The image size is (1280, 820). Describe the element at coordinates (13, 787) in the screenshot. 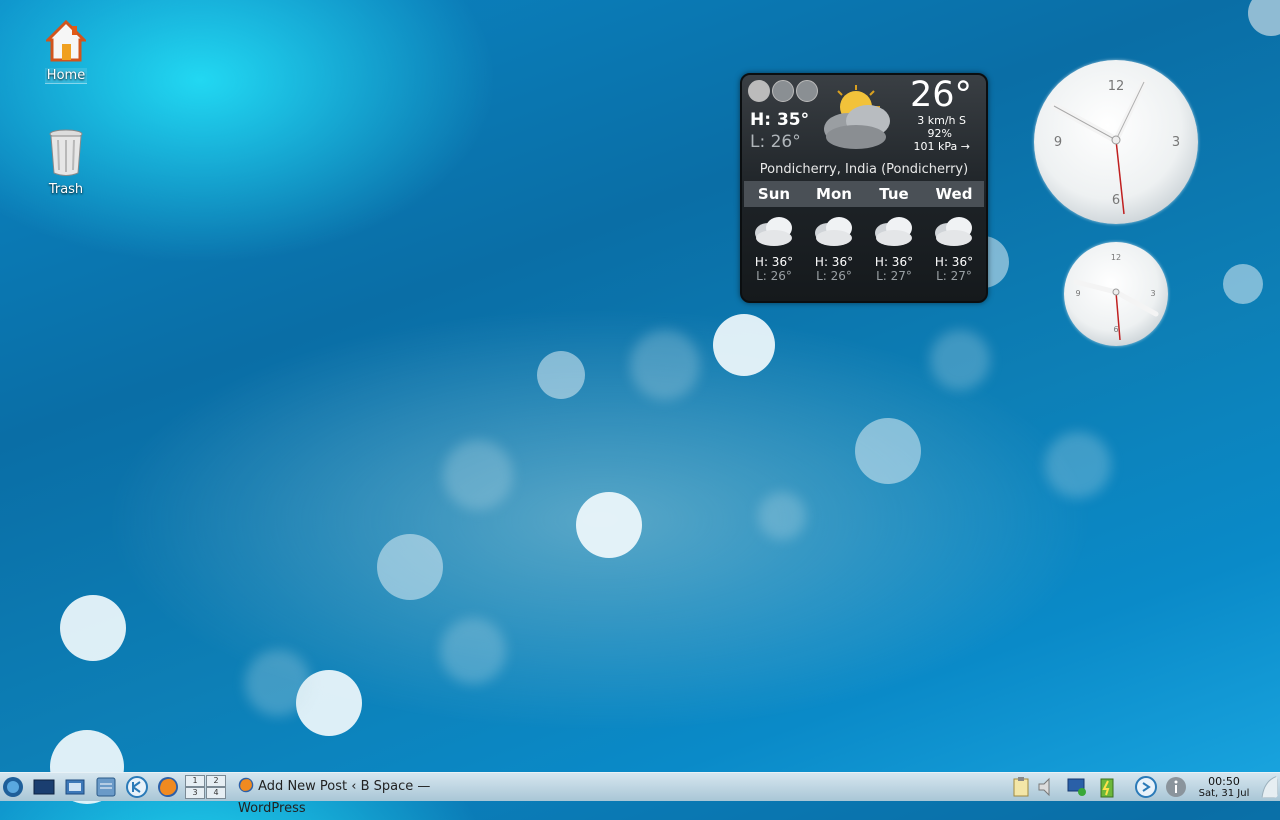

I see `kde-menu-icon` at that location.